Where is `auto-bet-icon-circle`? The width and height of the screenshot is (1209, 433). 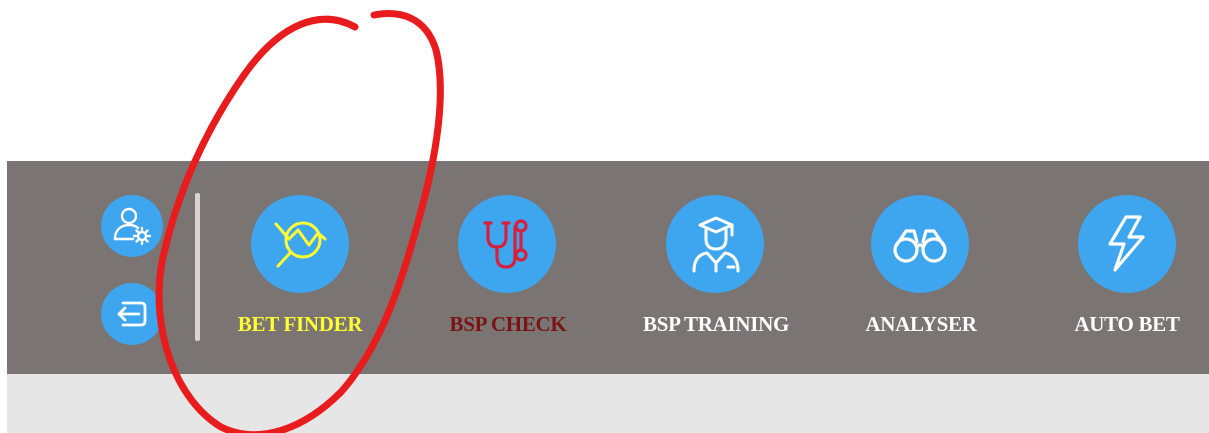
auto-bet-icon-circle is located at coordinates (1127, 244).